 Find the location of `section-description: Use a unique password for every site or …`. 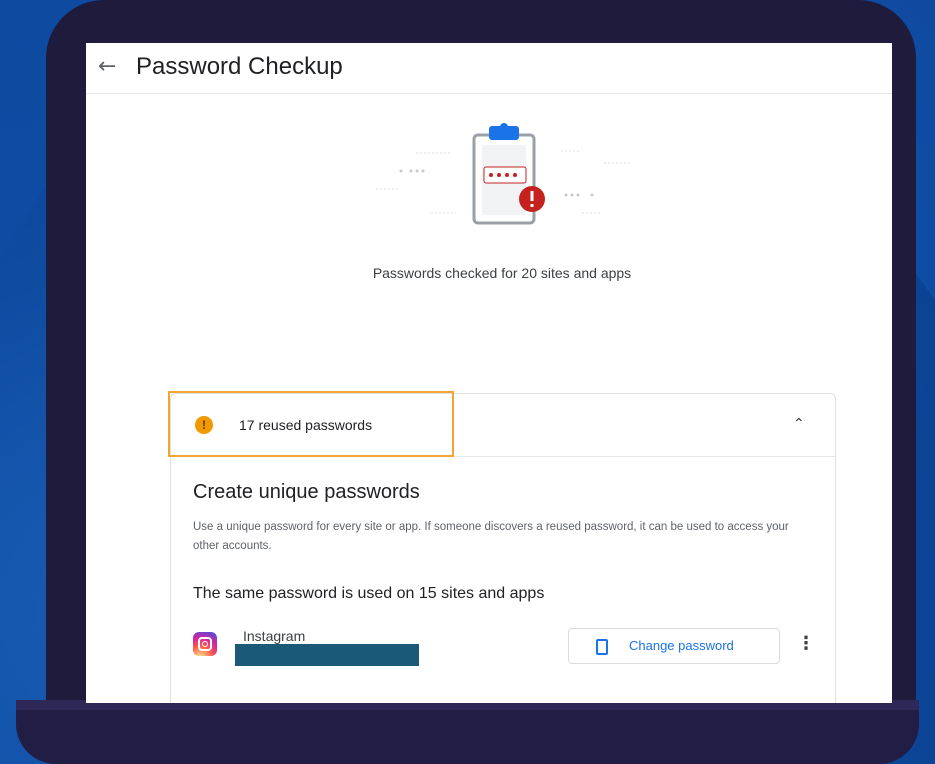

section-description: Use a unique password for every site or … is located at coordinates (491, 536).